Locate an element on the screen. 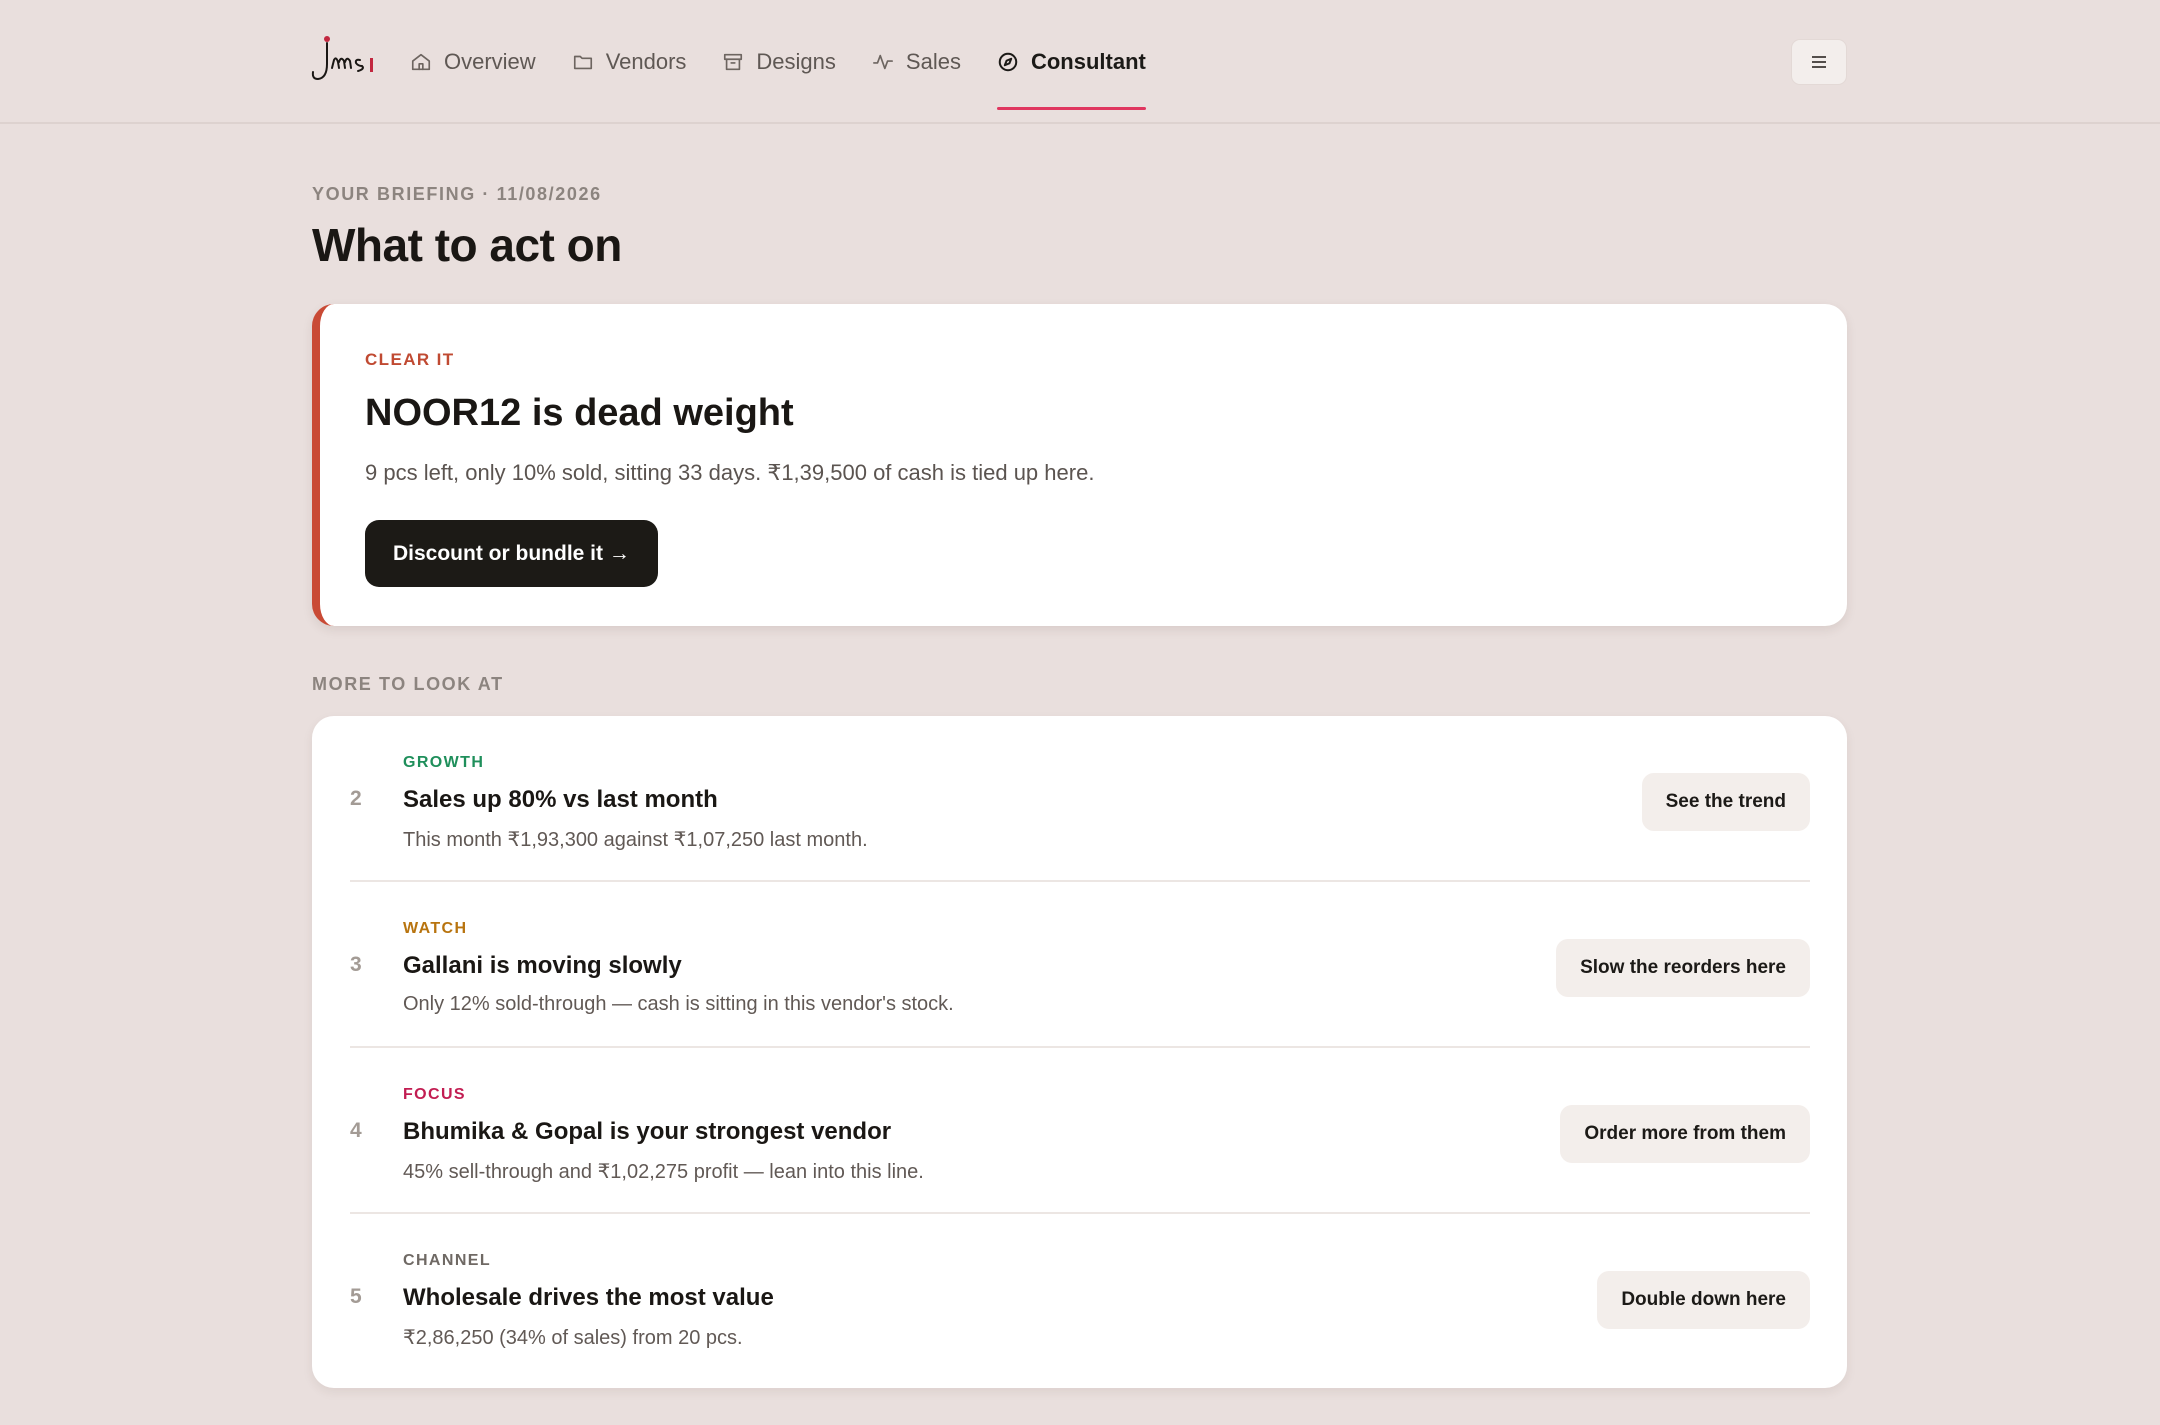  hamburger-icon is located at coordinates (1819, 62).